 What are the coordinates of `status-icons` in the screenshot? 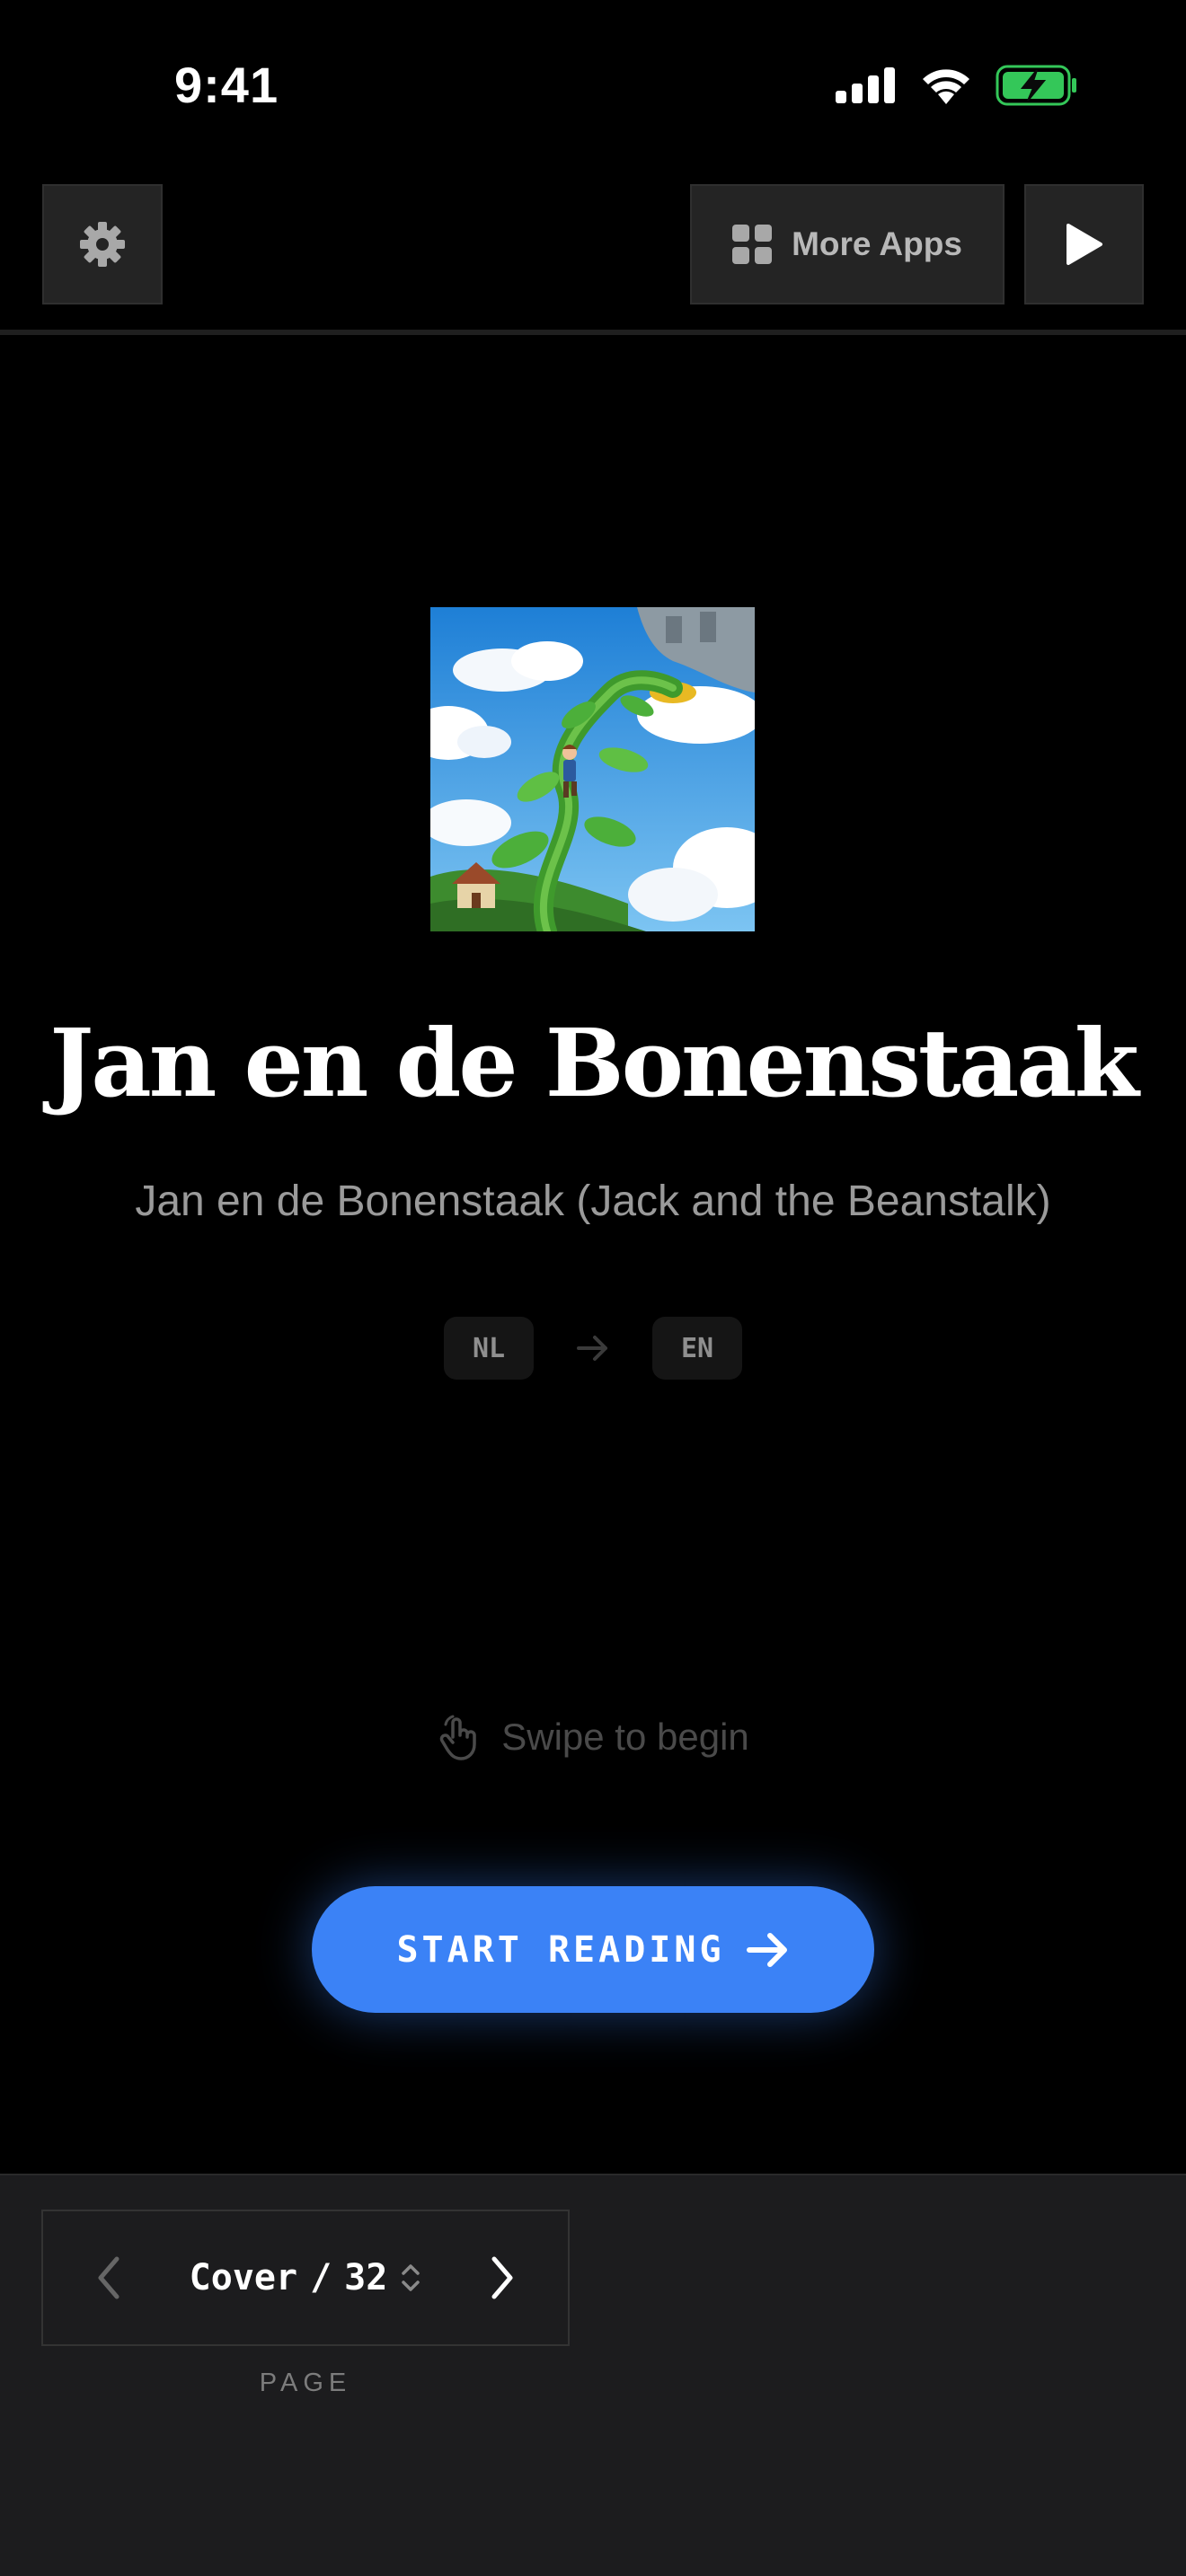 It's located at (957, 85).